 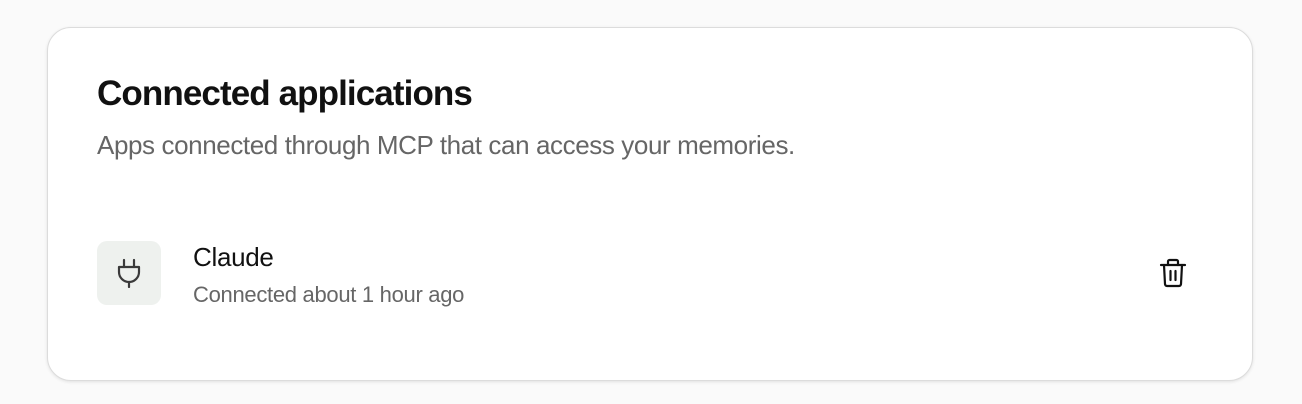 I want to click on delete-app-button, so click(x=1173, y=274).